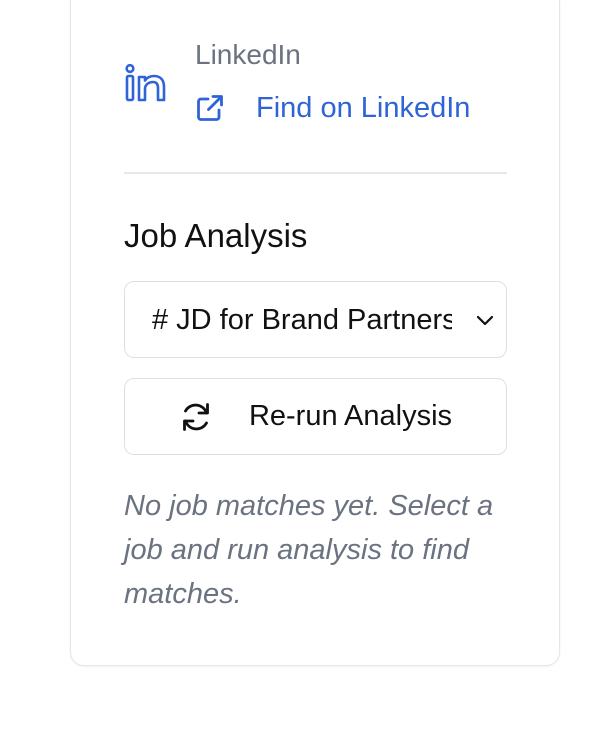 Image resolution: width=608 pixels, height=746 pixels. What do you see at coordinates (302, 320) in the screenshot?
I see `selected-job-value: # JD for Brand Partnerships` at bounding box center [302, 320].